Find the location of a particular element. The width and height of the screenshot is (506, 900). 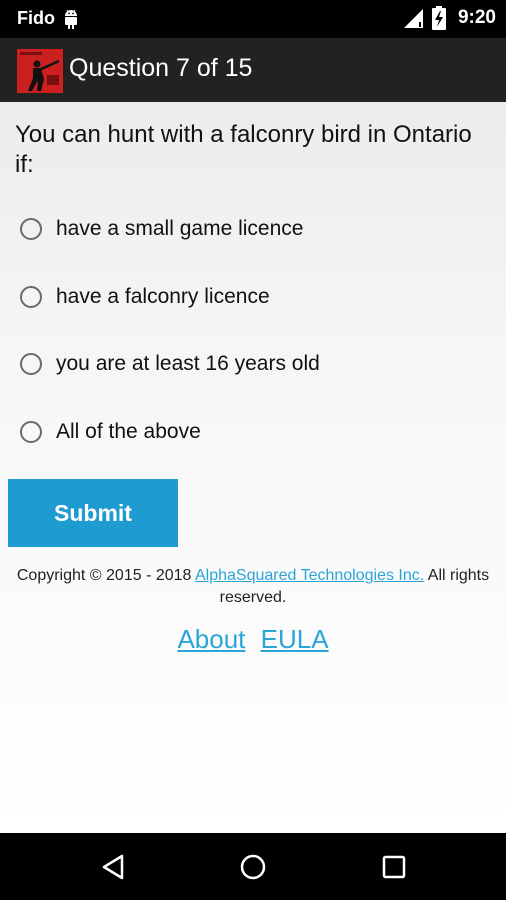

app-bar: Question 7 of 15 is located at coordinates (253, 70).